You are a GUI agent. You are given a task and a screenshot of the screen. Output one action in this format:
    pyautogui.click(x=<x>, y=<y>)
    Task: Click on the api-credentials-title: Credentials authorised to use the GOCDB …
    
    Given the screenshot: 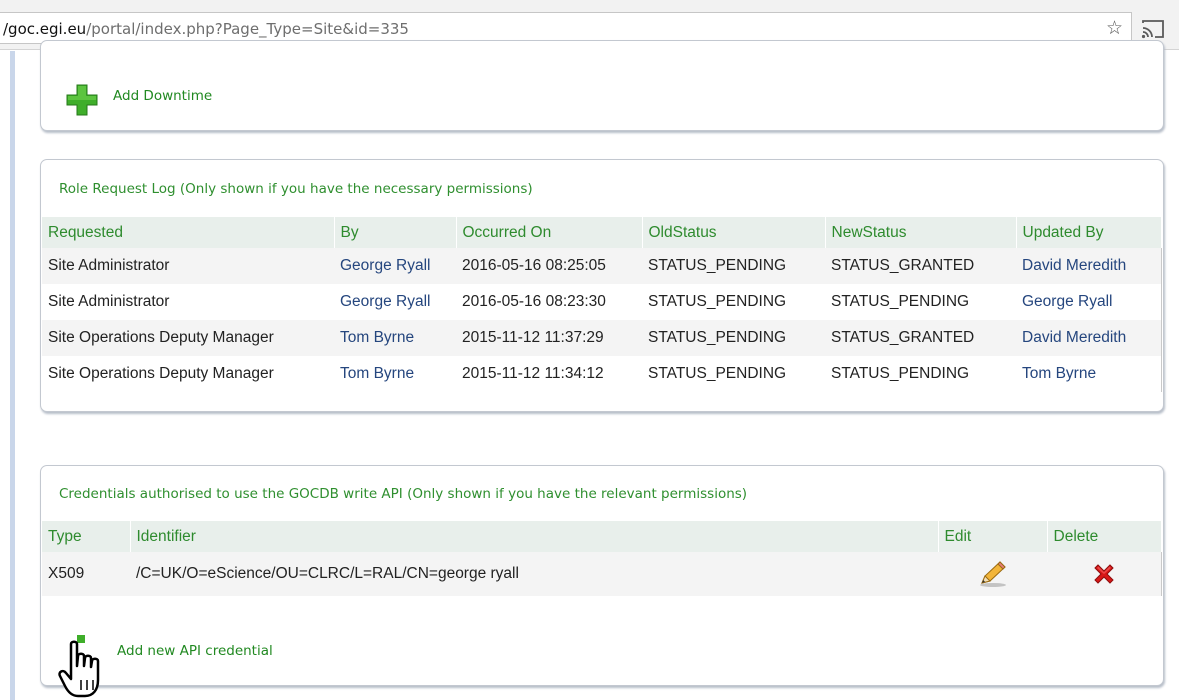 What is the action you would take?
    pyautogui.click(x=403, y=494)
    